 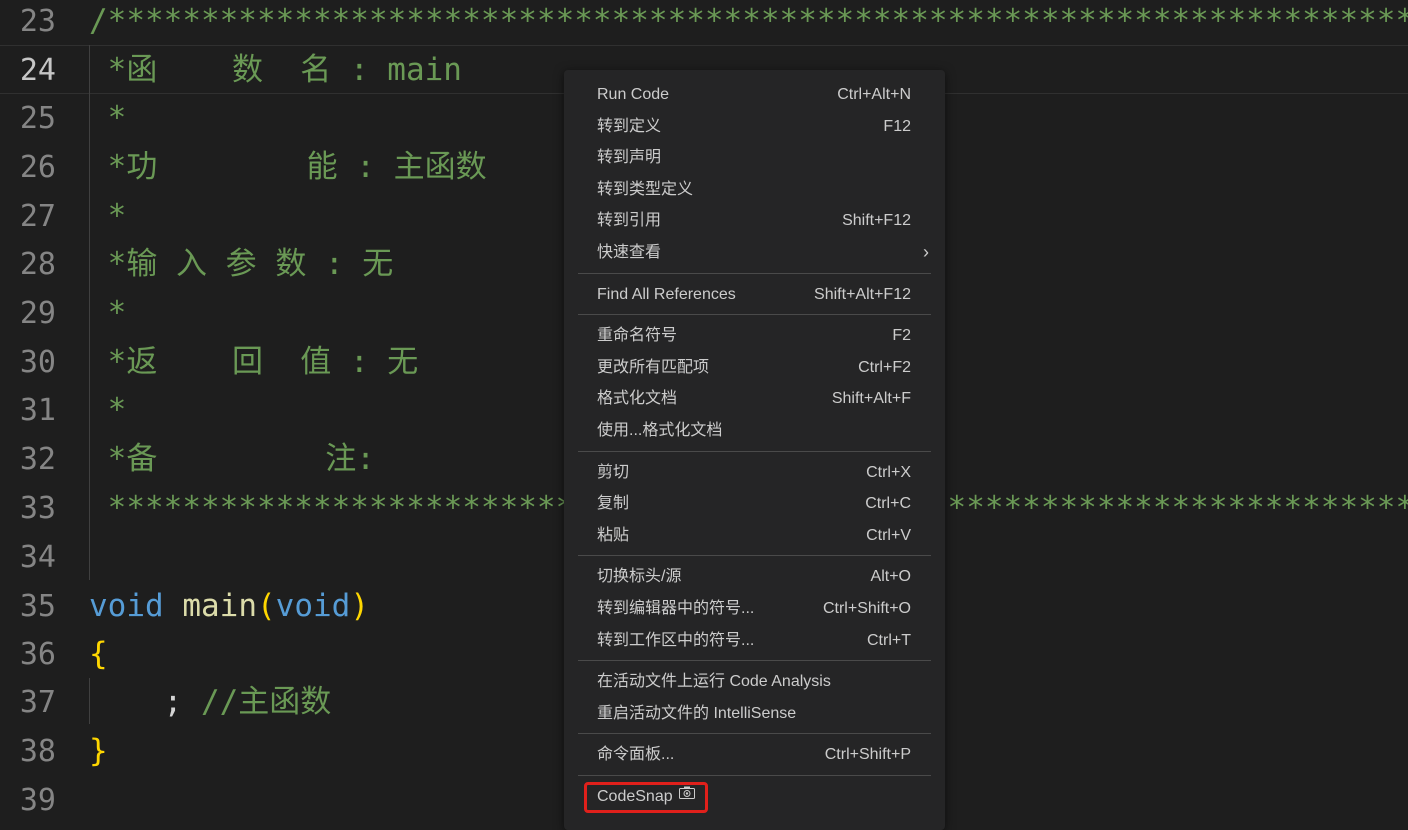 I want to click on menu-item: CodeSnap, so click(x=754, y=797).